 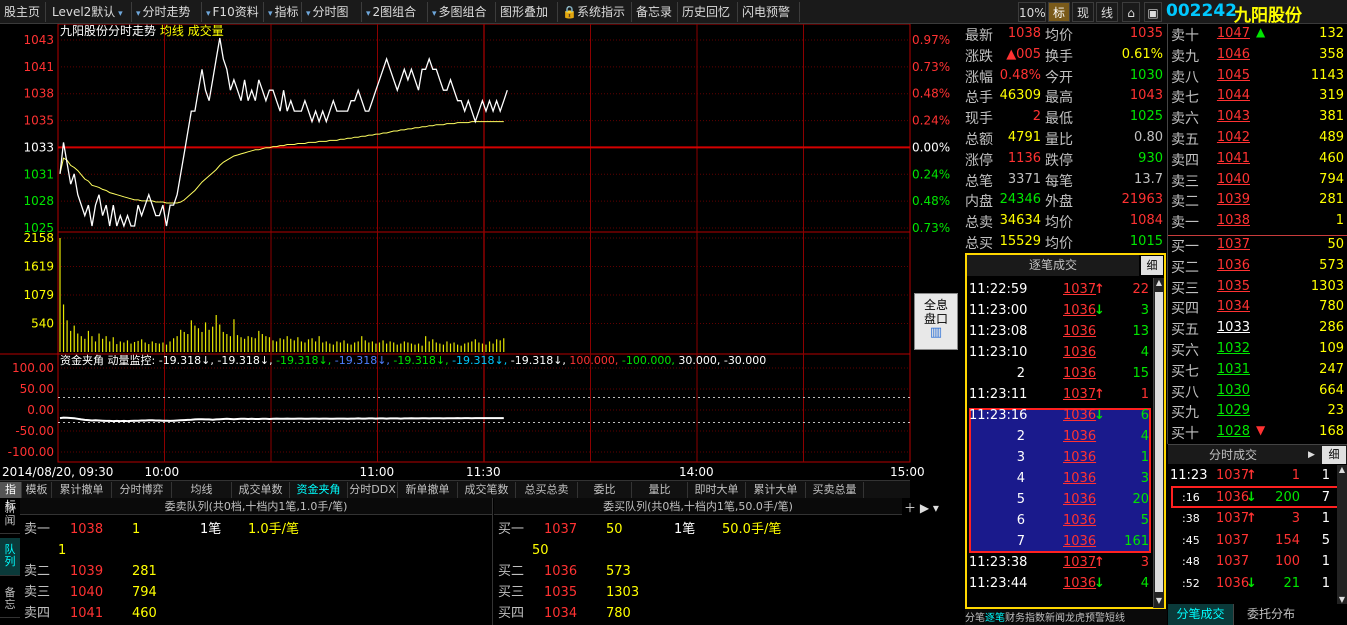 I want to click on dropdown-arrow-icon: ▾, so click(x=936, y=508).